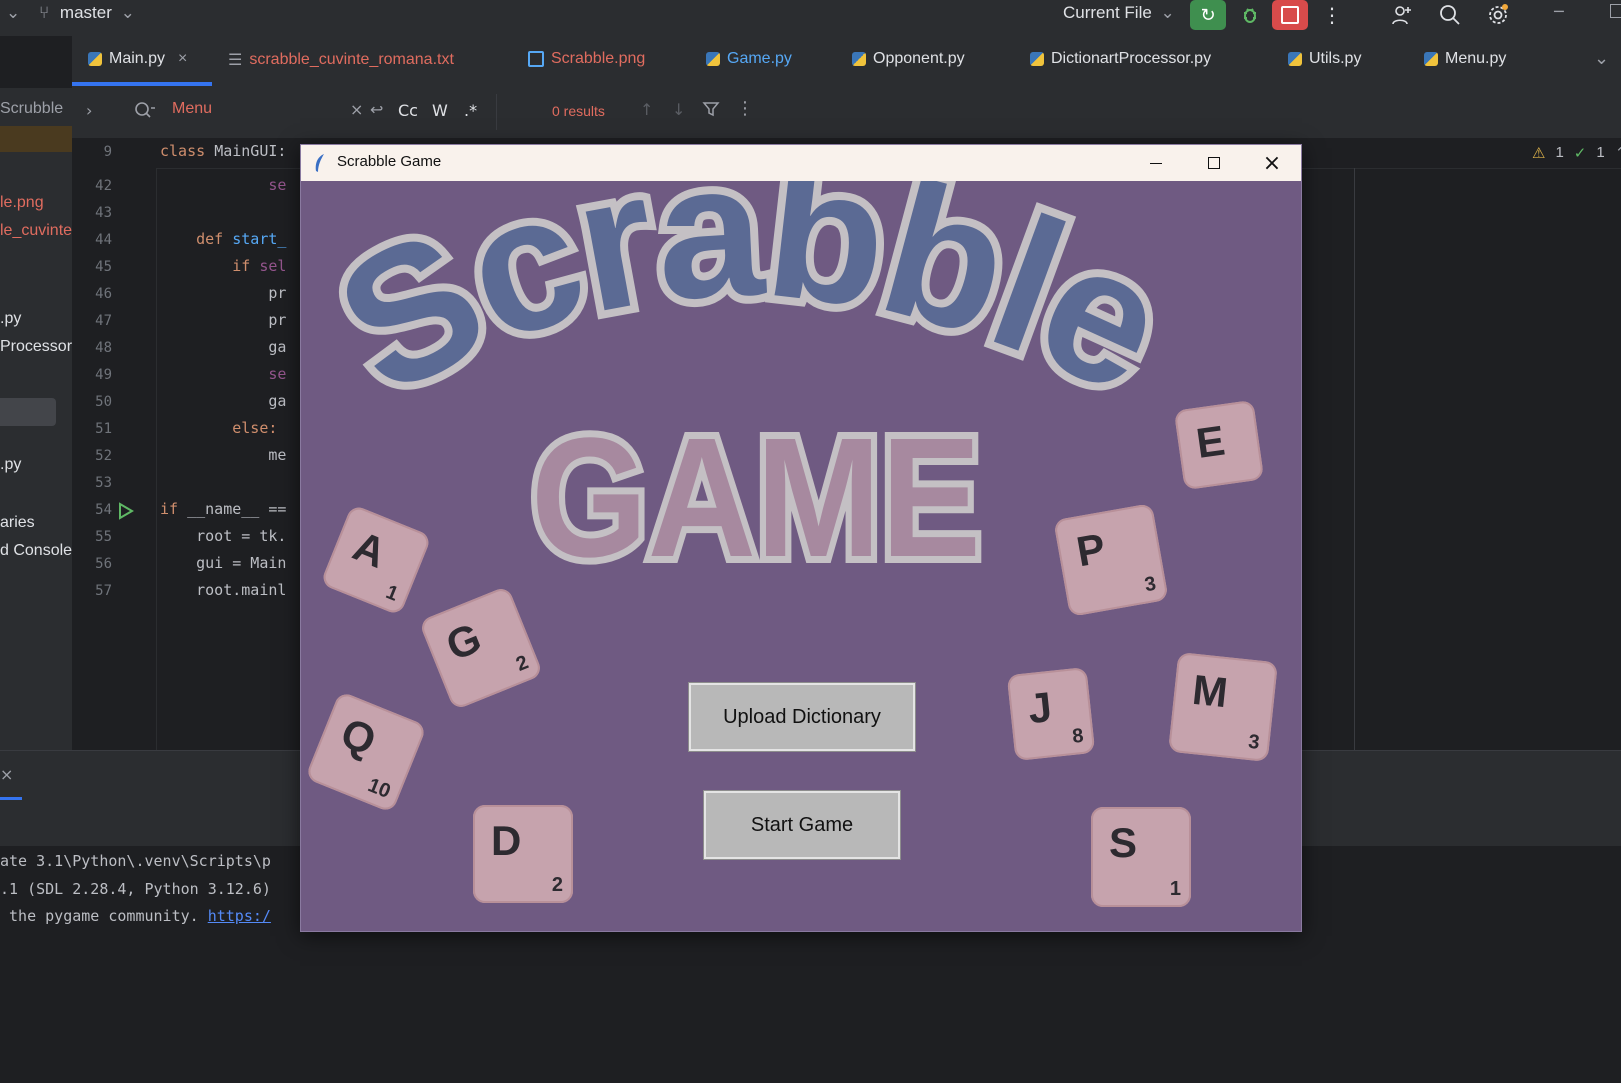  I want to click on run-gutter-button, so click(126, 513).